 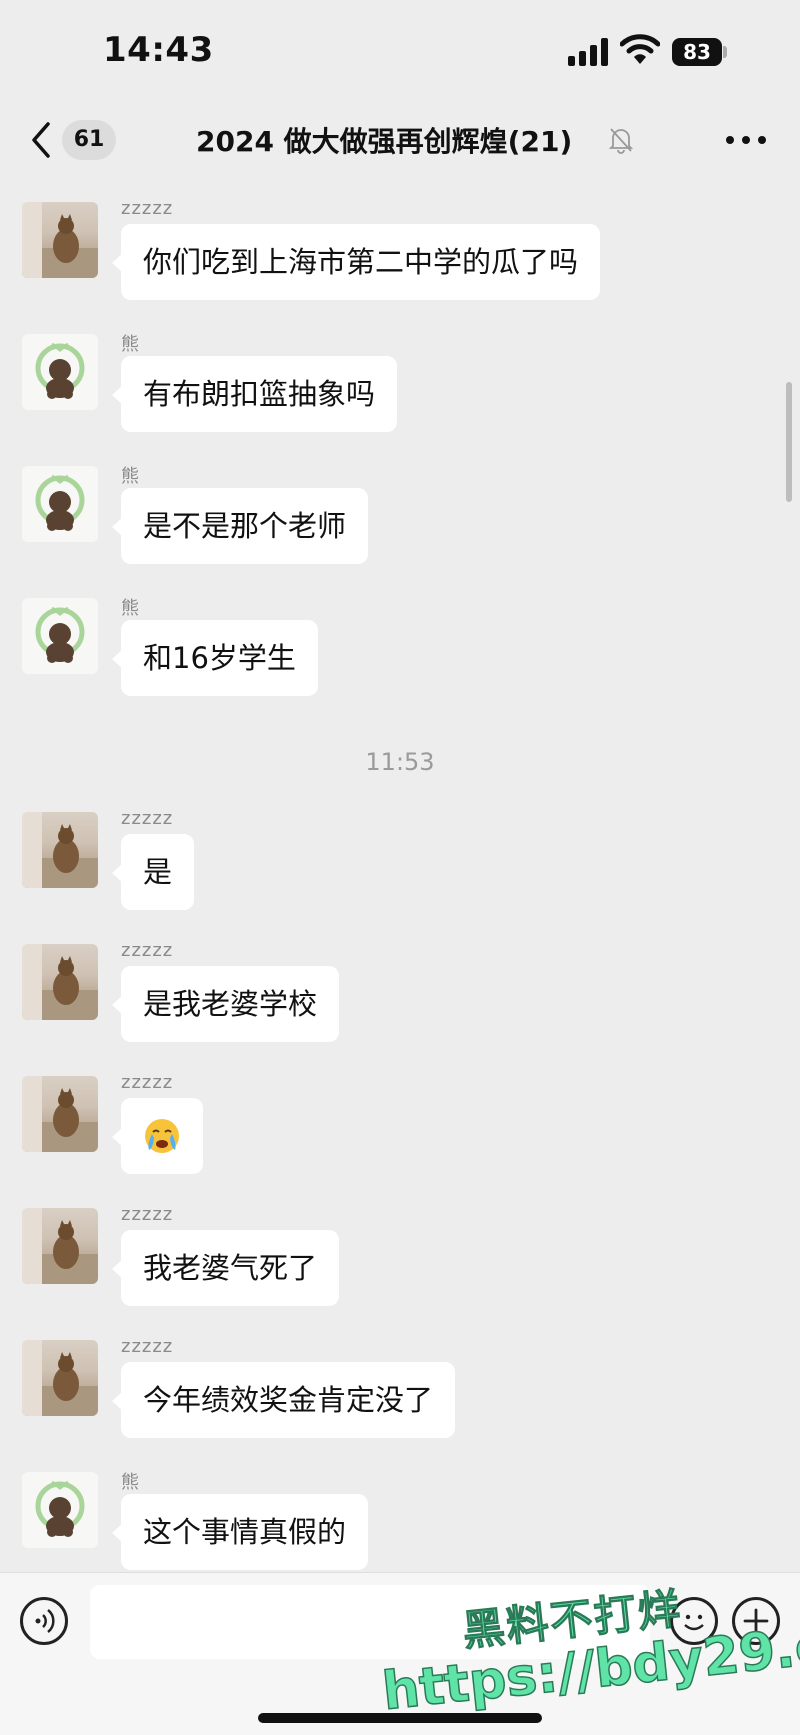 What do you see at coordinates (41, 140) in the screenshot?
I see `chevron-left-icon` at bounding box center [41, 140].